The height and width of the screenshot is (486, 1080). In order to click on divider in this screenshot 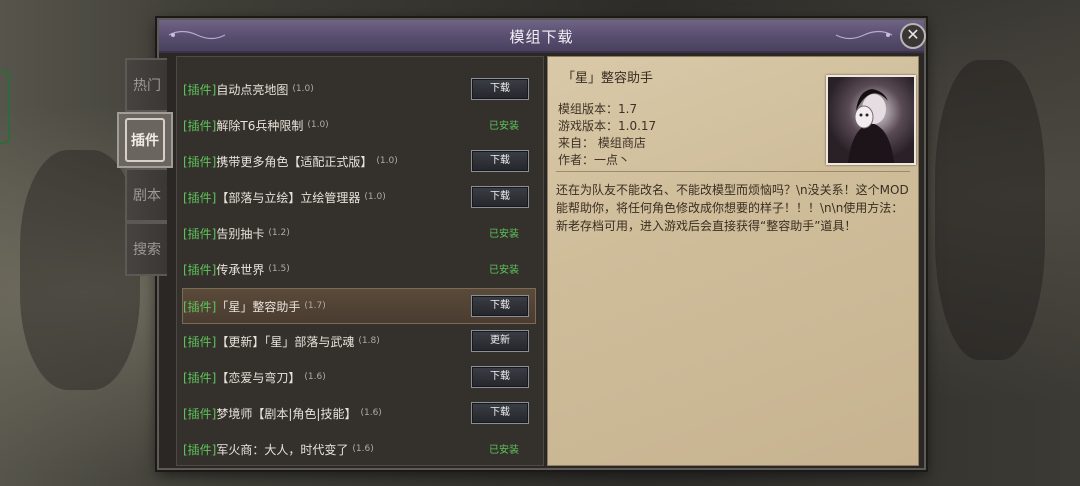, I will do `click(733, 171)`.